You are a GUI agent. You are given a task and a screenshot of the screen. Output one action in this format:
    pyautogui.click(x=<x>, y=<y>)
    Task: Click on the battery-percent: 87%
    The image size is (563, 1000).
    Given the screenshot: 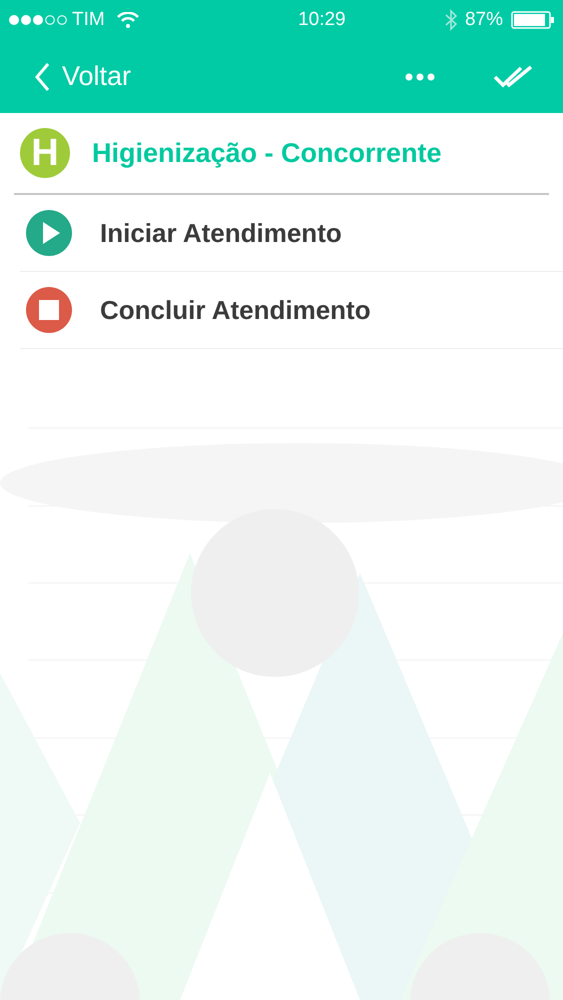 What is the action you would take?
    pyautogui.click(x=483, y=20)
    